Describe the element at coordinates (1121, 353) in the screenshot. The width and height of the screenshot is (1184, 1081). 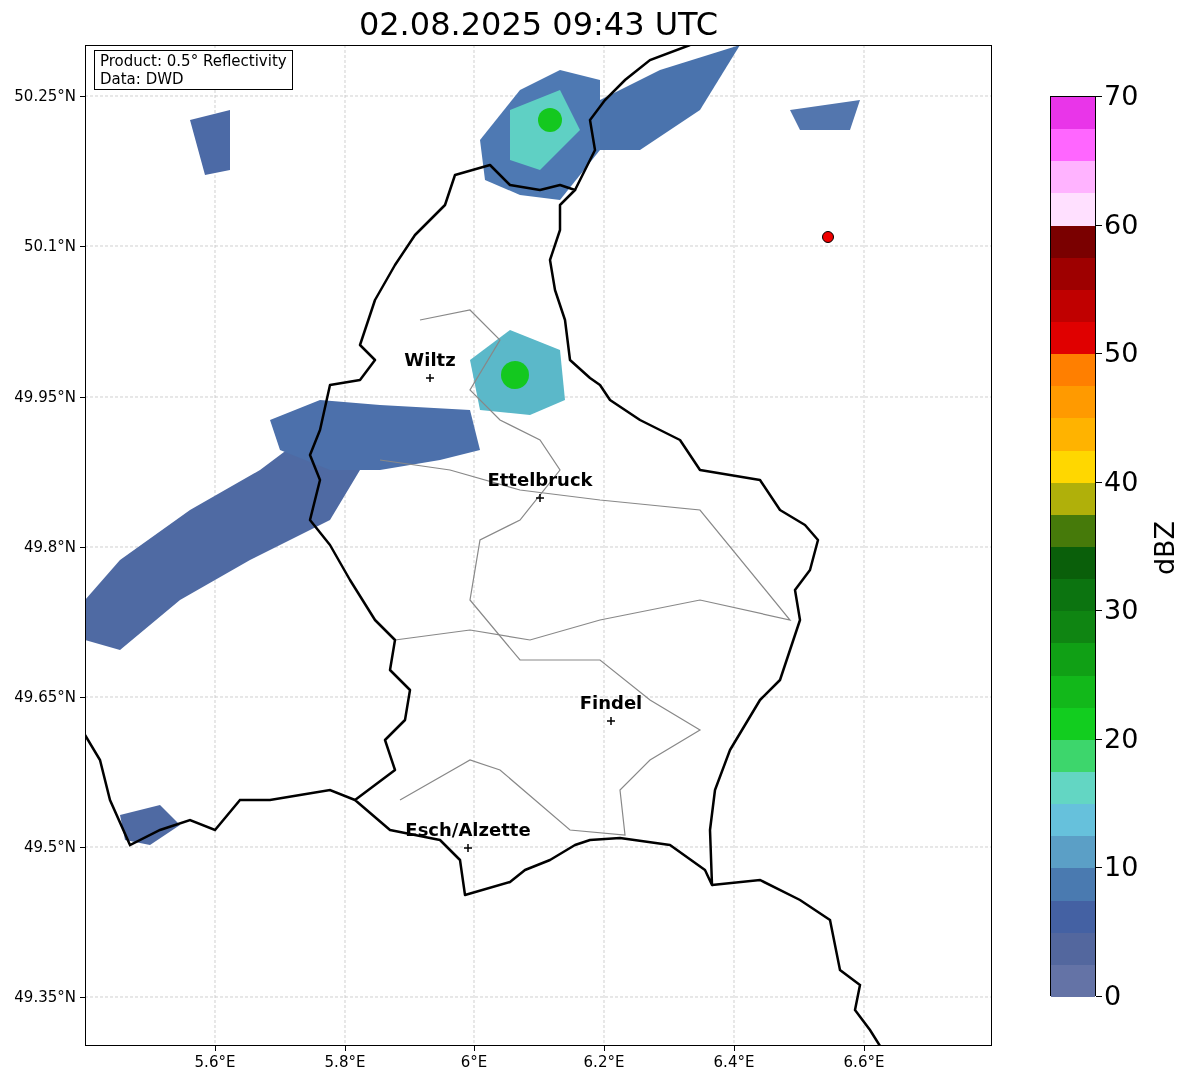
I see `colorbar-tick-label: 50` at that location.